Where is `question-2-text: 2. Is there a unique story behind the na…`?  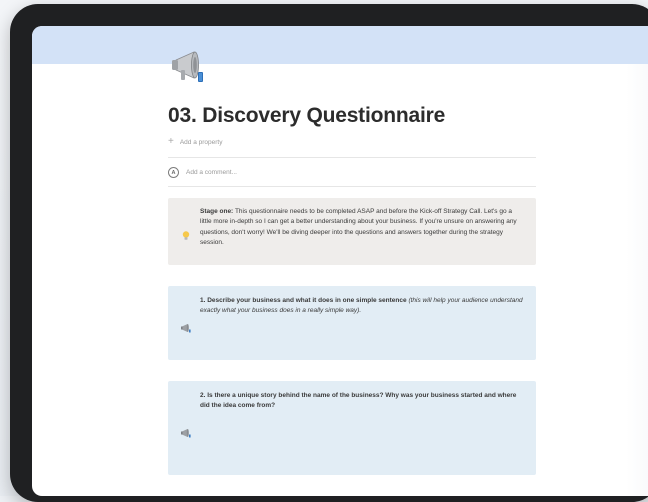 question-2-text: 2. Is there a unique story behind the na… is located at coordinates (362, 433).